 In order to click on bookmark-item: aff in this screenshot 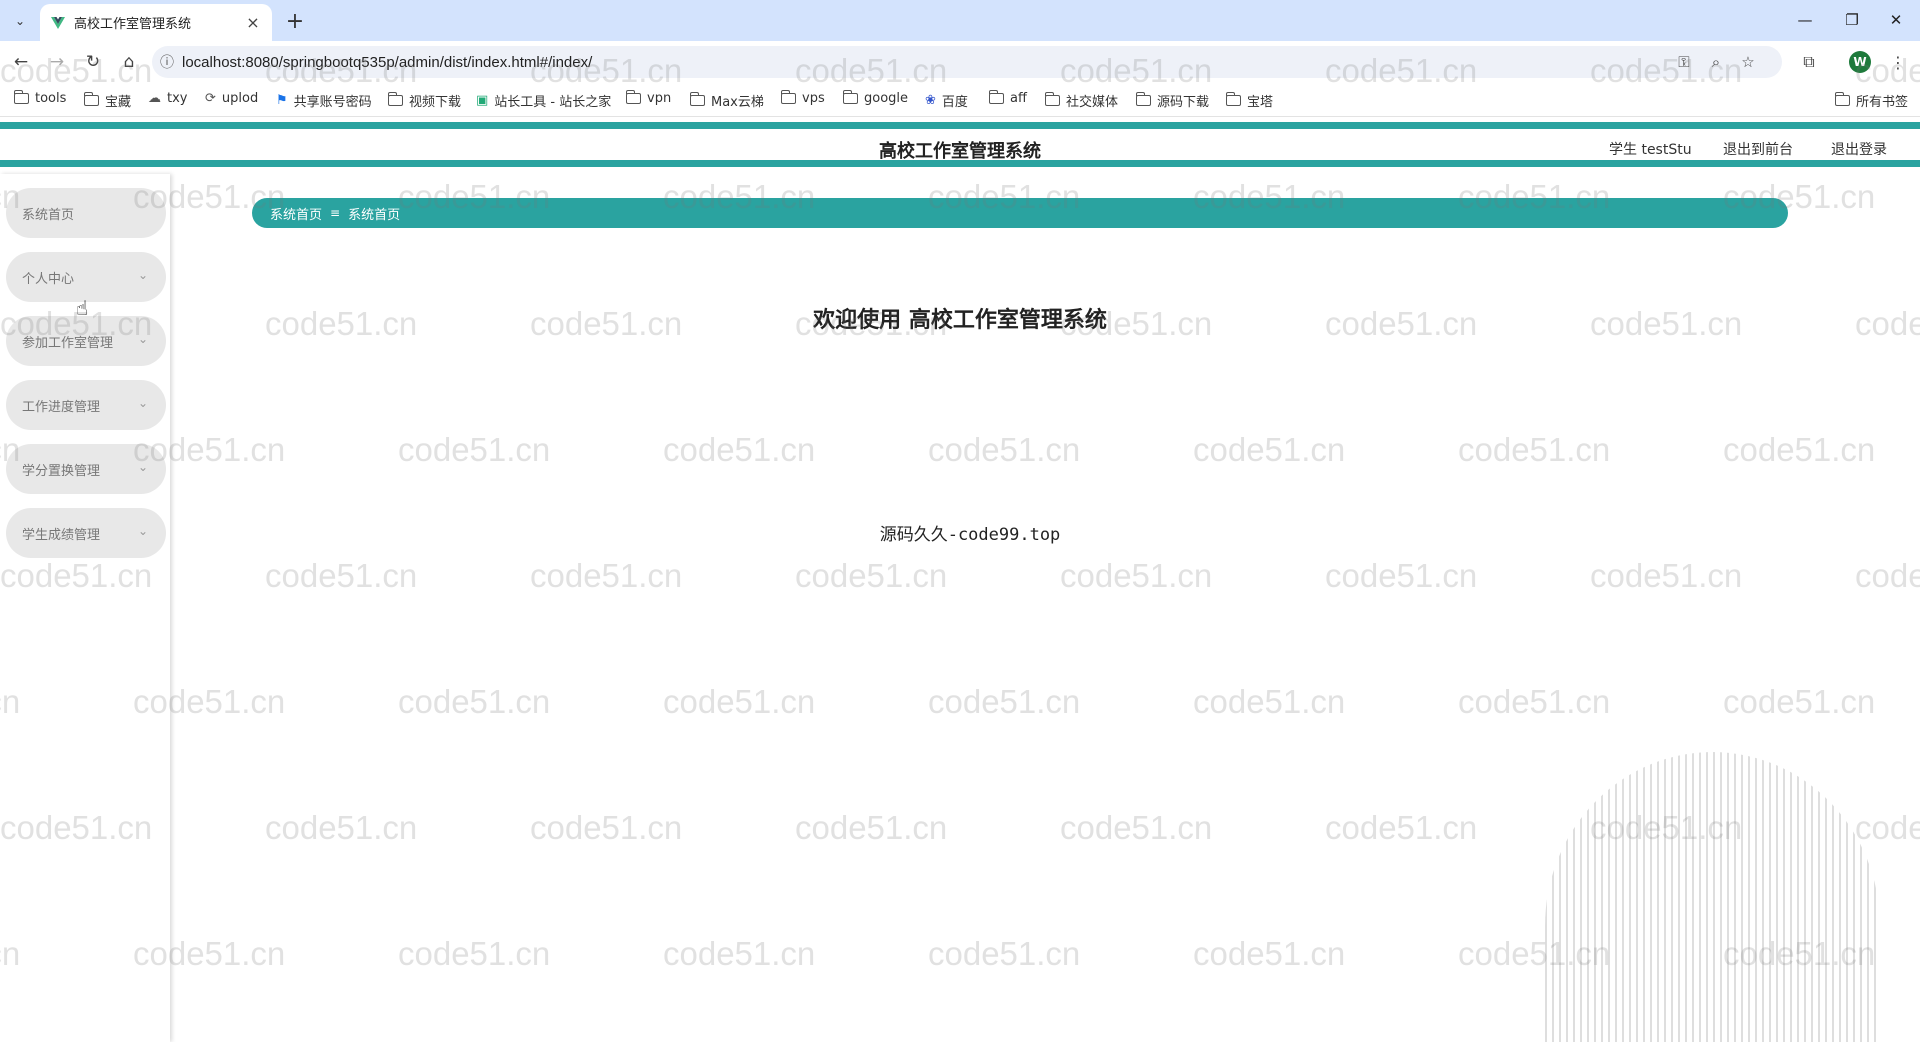, I will do `click(1007, 98)`.